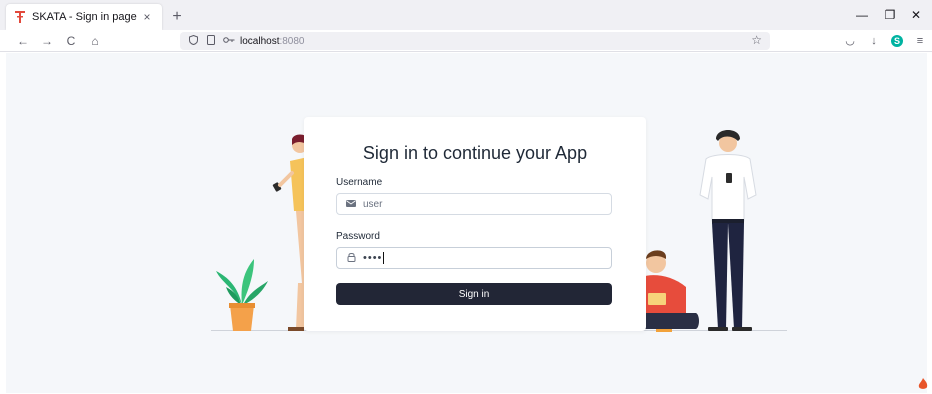  I want to click on new-tab-button: +, so click(177, 17).